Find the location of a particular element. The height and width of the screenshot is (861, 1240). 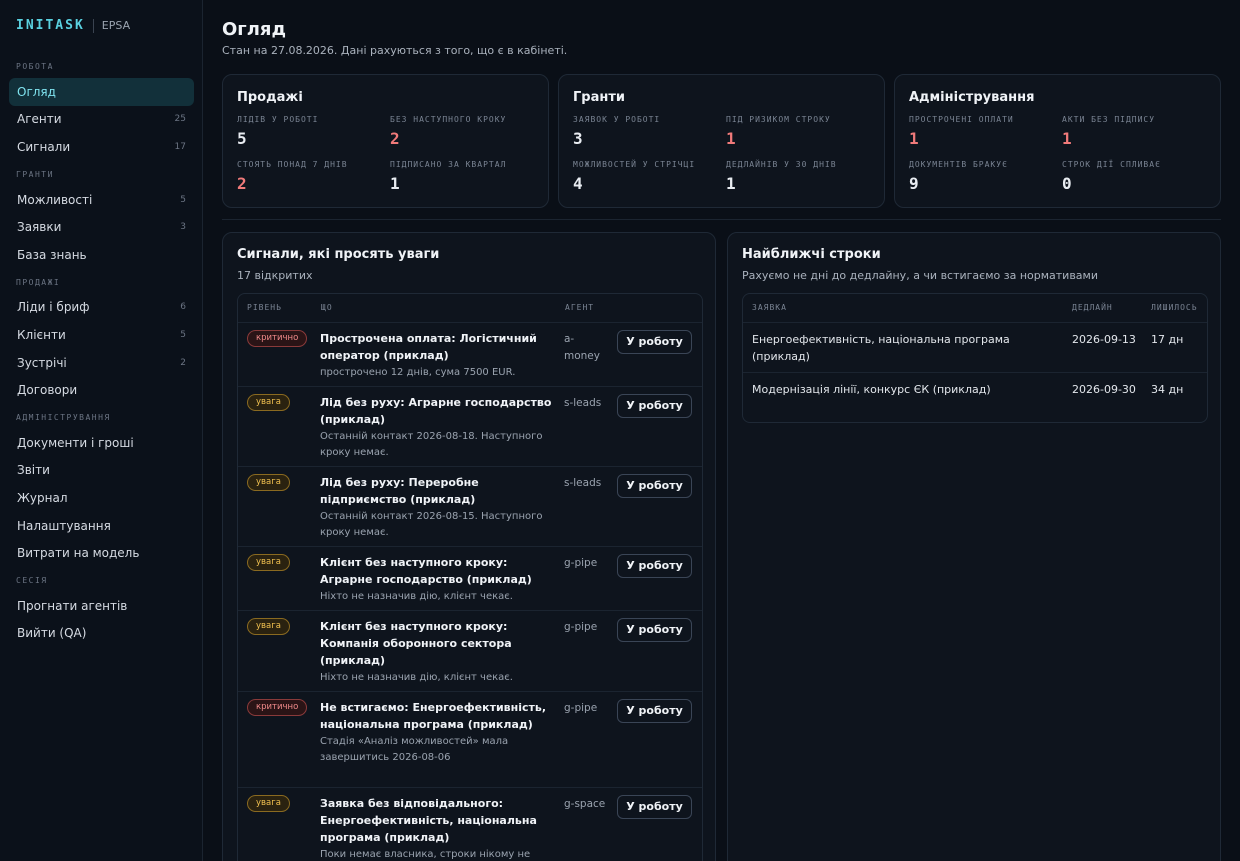

signal-agent: s-leads is located at coordinates (583, 403).